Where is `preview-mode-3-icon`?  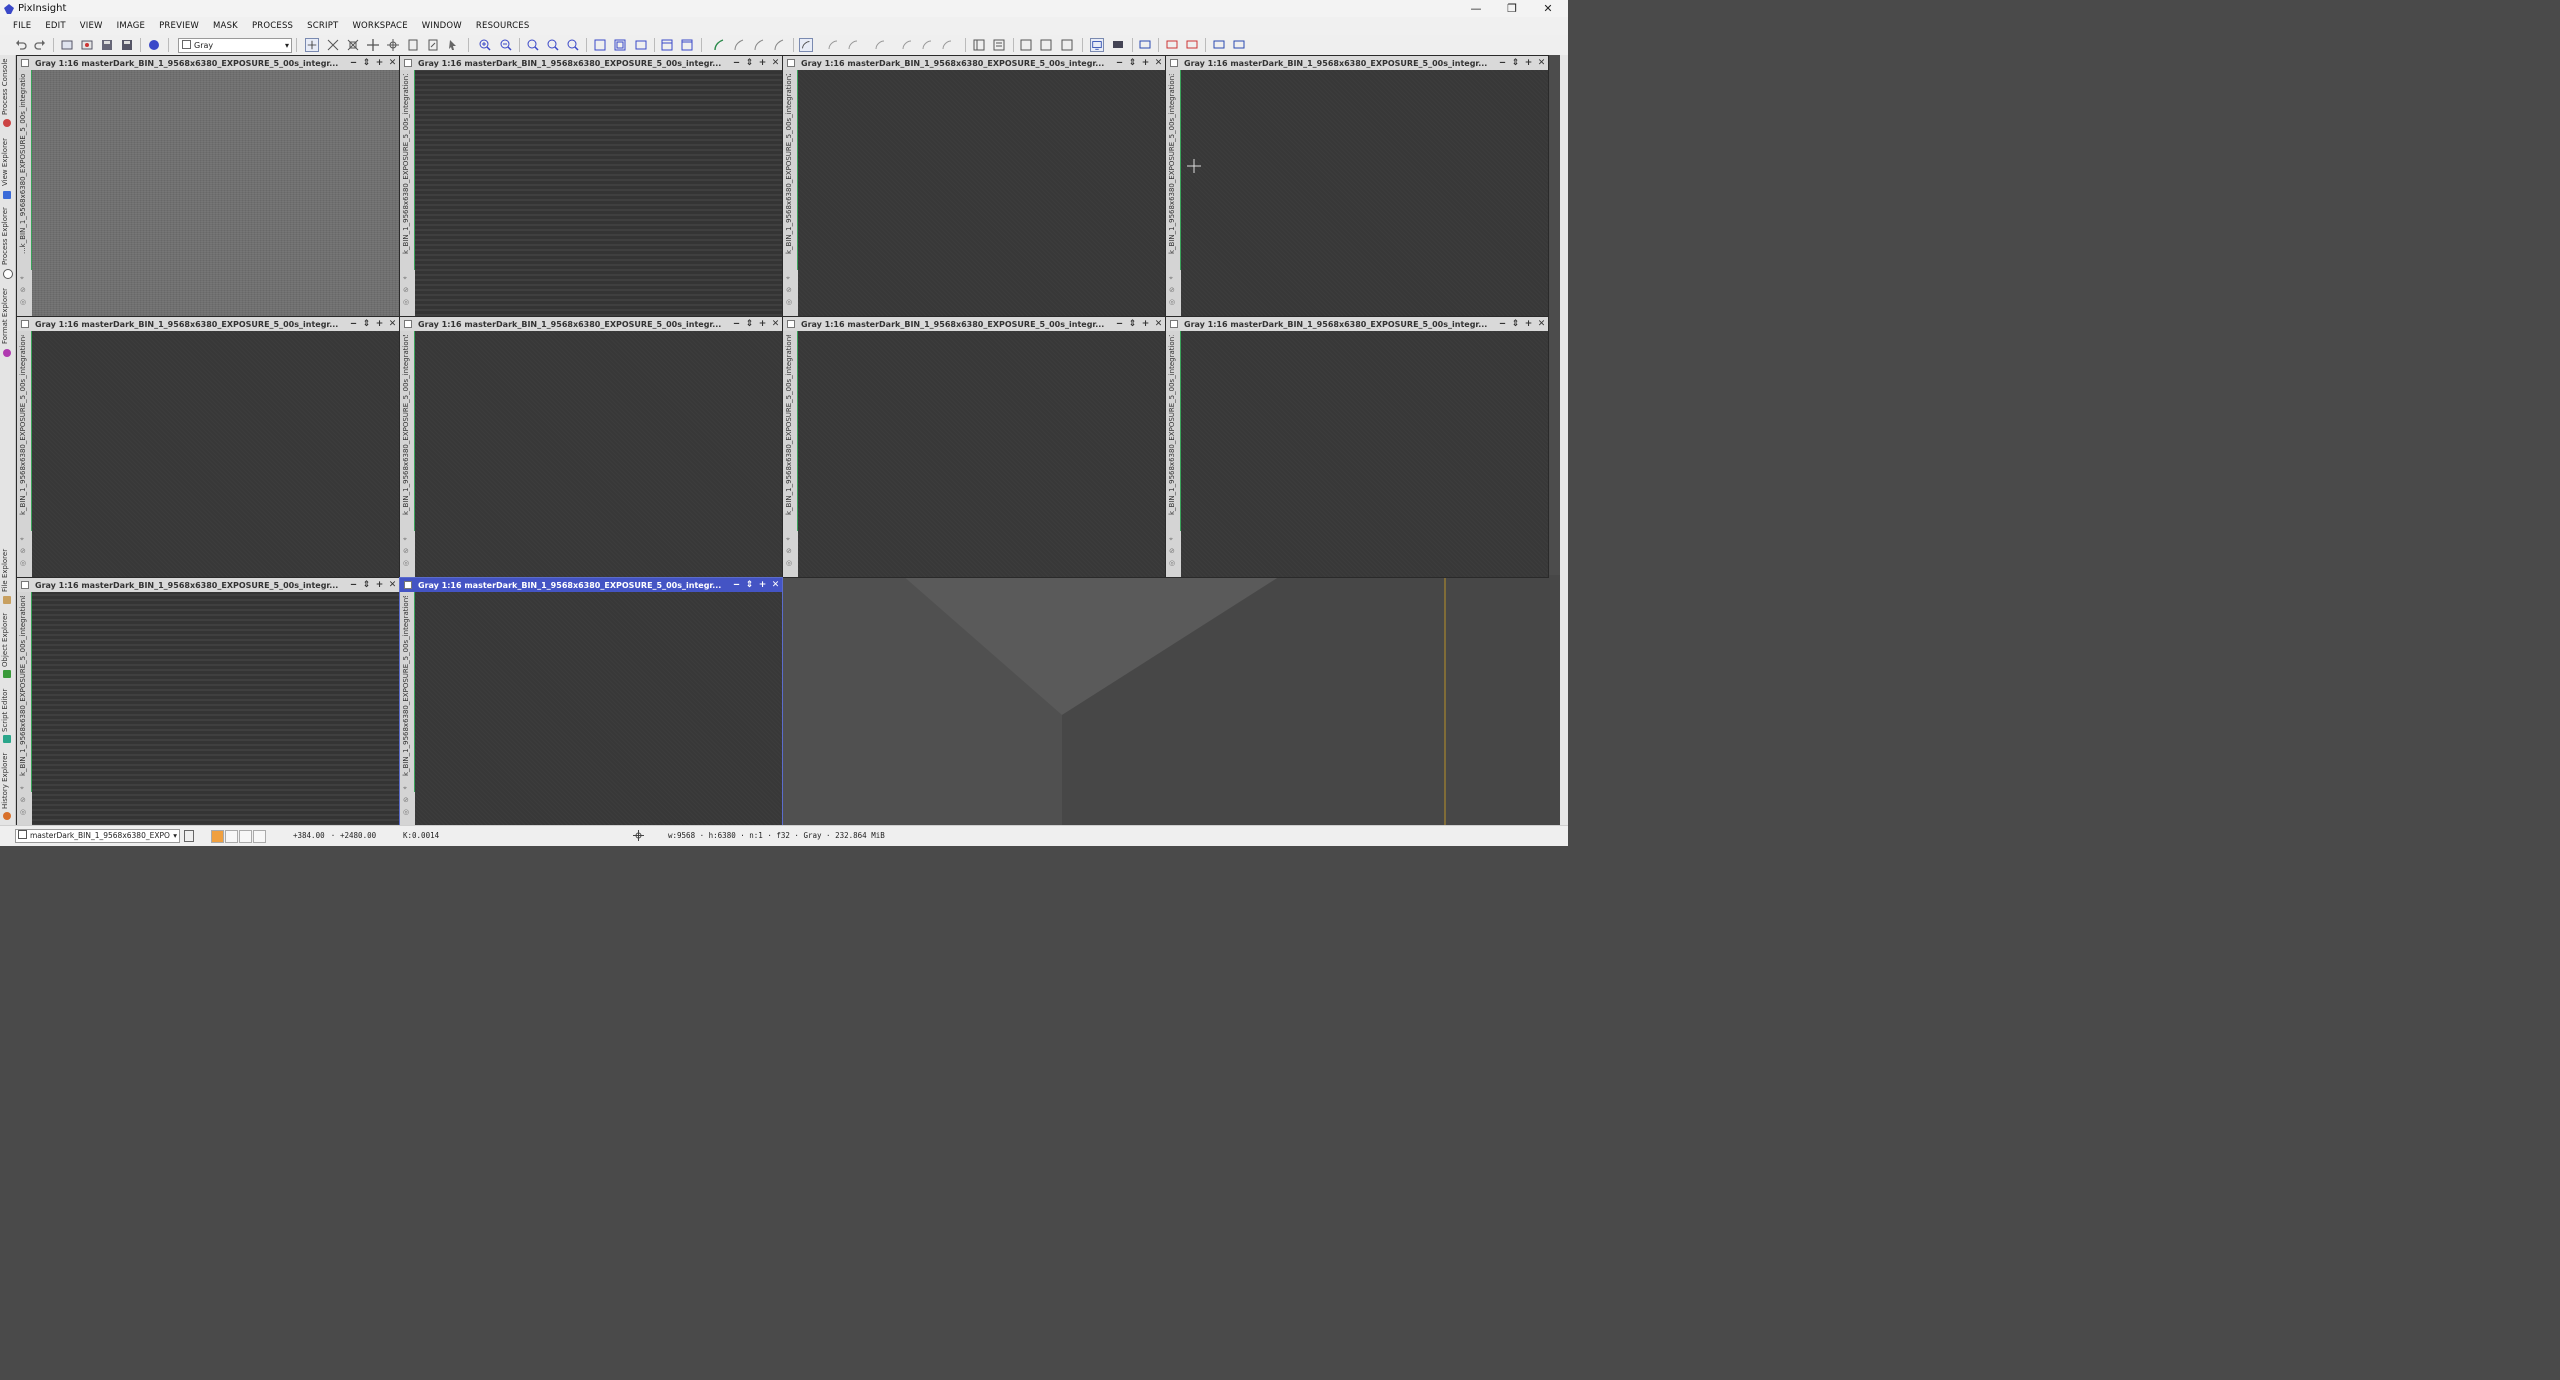 preview-mode-3-icon is located at coordinates (947, 45).